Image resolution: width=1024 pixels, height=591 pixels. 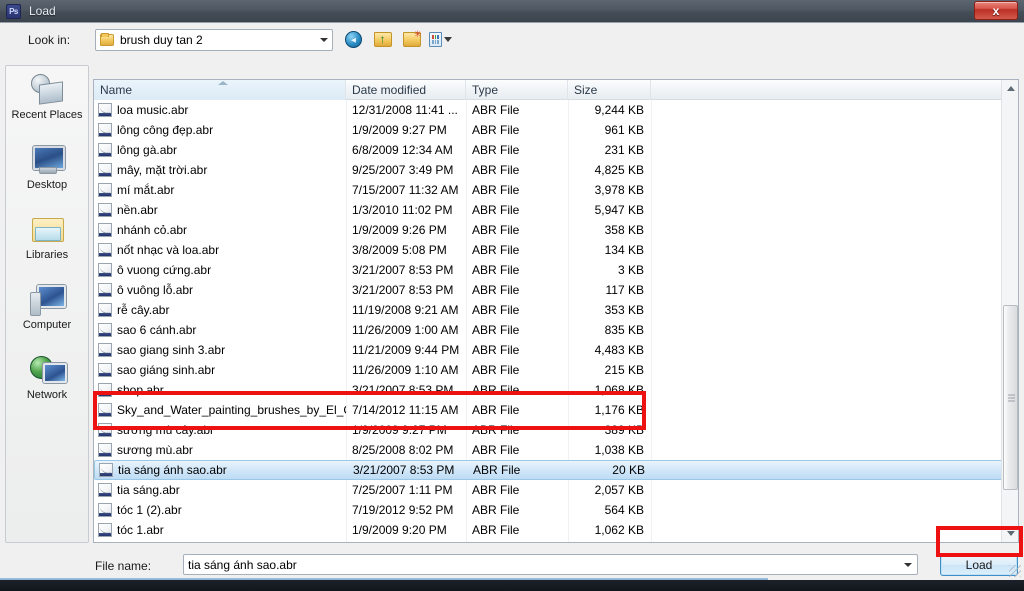 What do you see at coordinates (220, 390) in the screenshot?
I see `file-name-cell: shop.abr` at bounding box center [220, 390].